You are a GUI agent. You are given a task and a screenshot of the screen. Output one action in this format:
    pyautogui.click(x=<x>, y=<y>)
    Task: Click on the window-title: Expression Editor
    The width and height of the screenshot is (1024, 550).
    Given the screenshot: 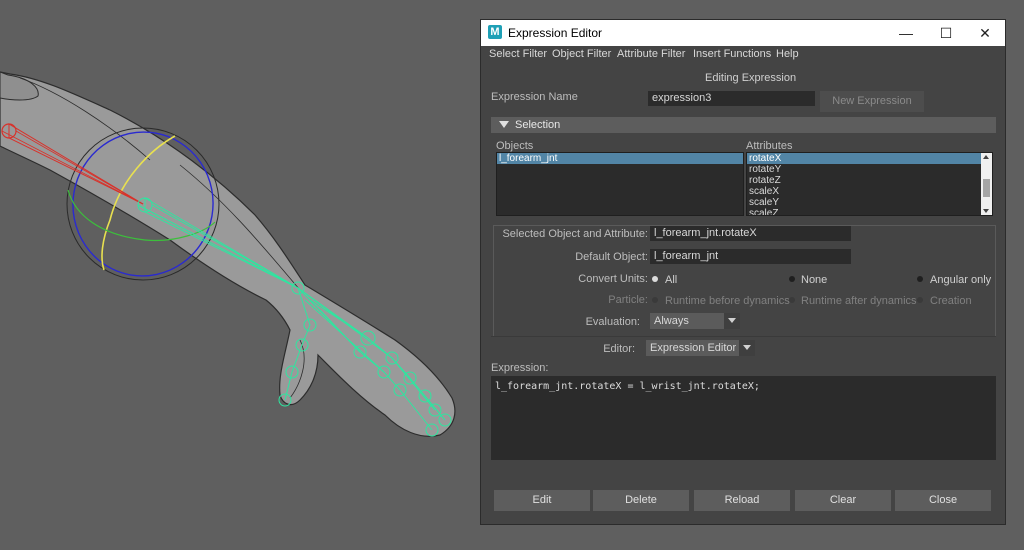 What is the action you would take?
    pyautogui.click(x=555, y=33)
    